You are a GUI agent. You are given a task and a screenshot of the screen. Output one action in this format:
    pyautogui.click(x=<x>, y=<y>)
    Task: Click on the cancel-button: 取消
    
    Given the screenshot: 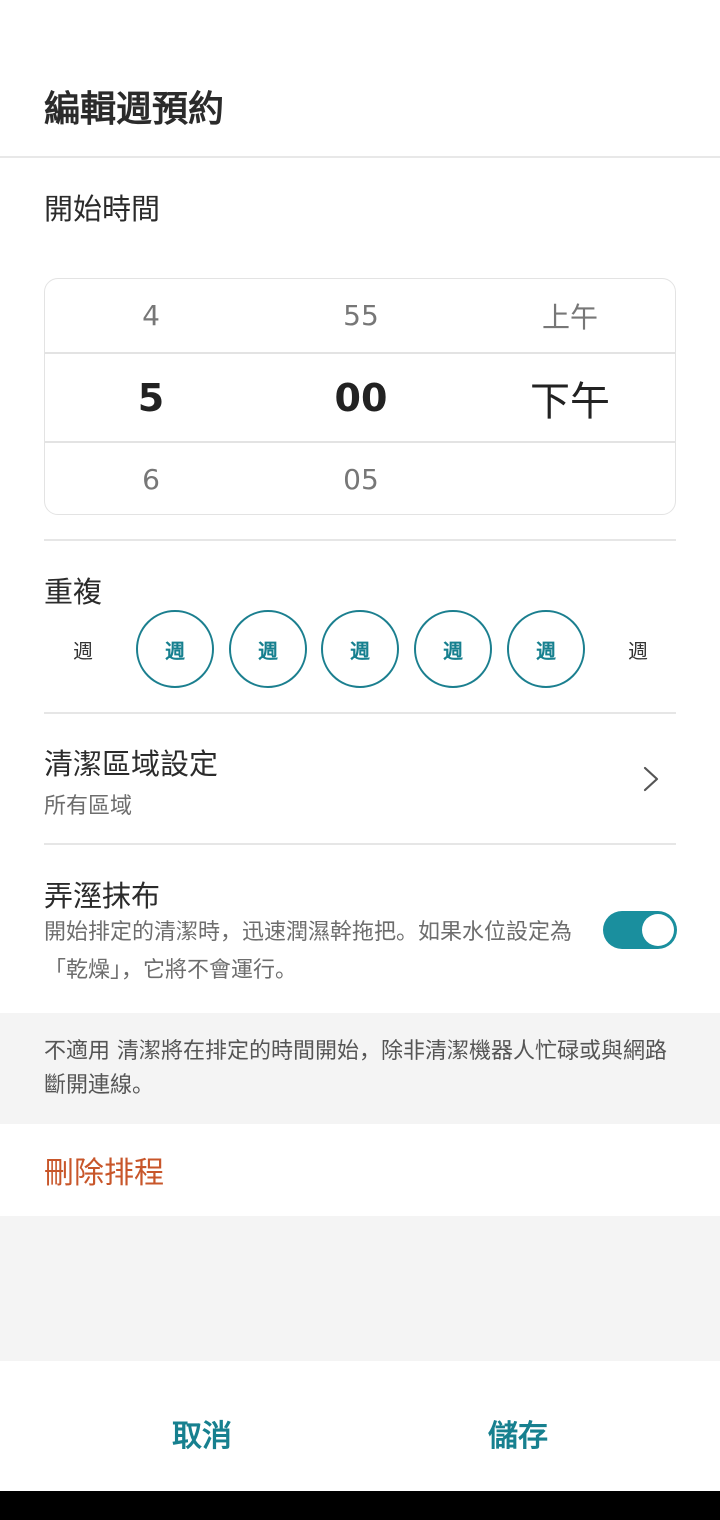 What is the action you would take?
    pyautogui.click(x=202, y=1433)
    